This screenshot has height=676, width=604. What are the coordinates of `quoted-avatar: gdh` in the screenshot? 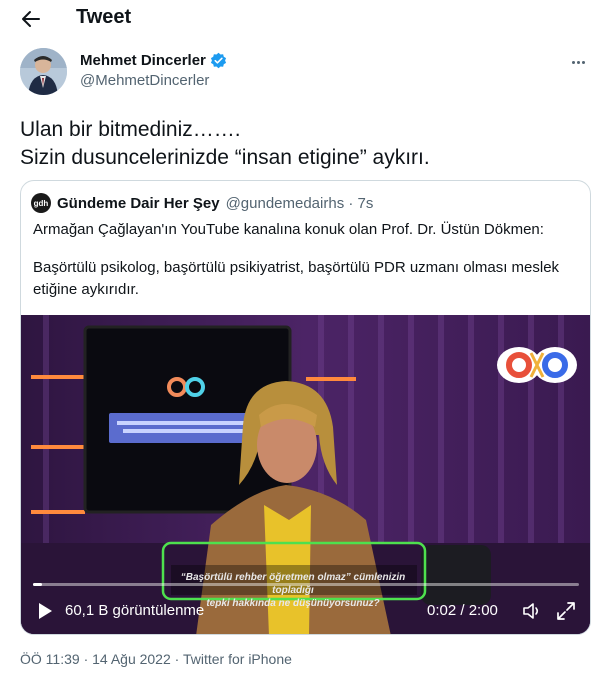 It's located at (41, 203).